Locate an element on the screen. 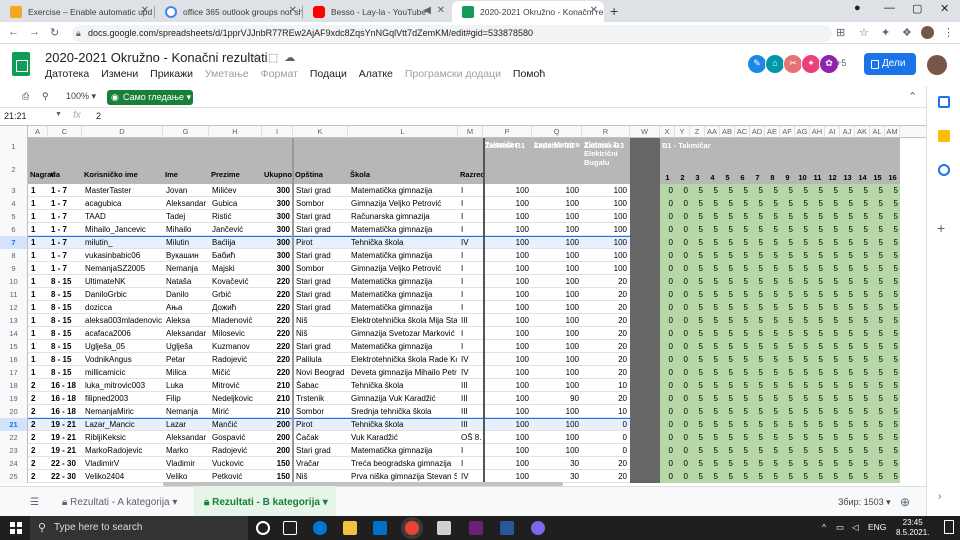  row-header: 12 is located at coordinates (14, 307).